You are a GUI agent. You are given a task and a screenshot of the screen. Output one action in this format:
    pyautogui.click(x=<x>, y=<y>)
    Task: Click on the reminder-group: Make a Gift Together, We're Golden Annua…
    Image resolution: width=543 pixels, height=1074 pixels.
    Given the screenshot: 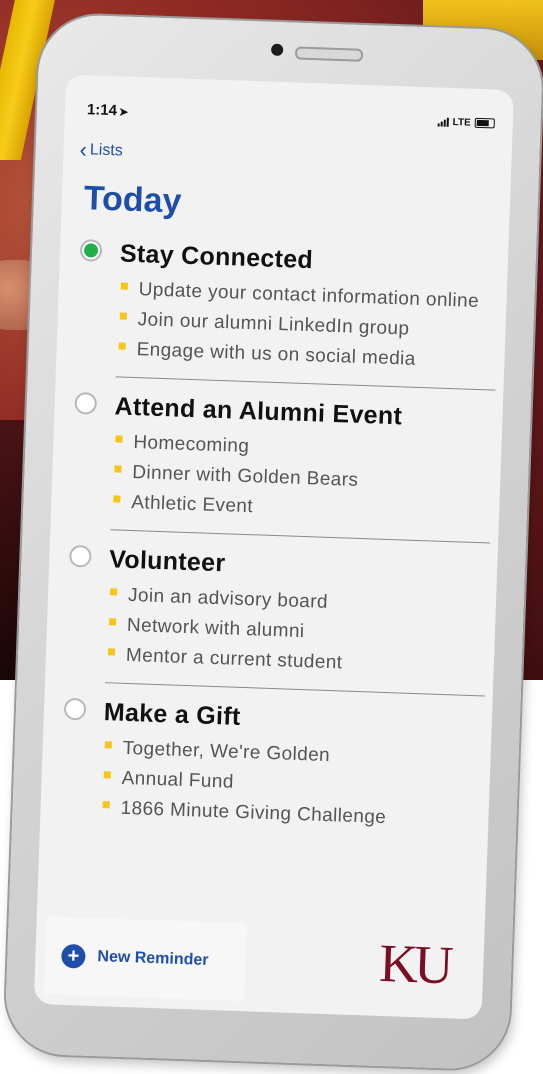 What is the action you would take?
    pyautogui.click(x=269, y=766)
    